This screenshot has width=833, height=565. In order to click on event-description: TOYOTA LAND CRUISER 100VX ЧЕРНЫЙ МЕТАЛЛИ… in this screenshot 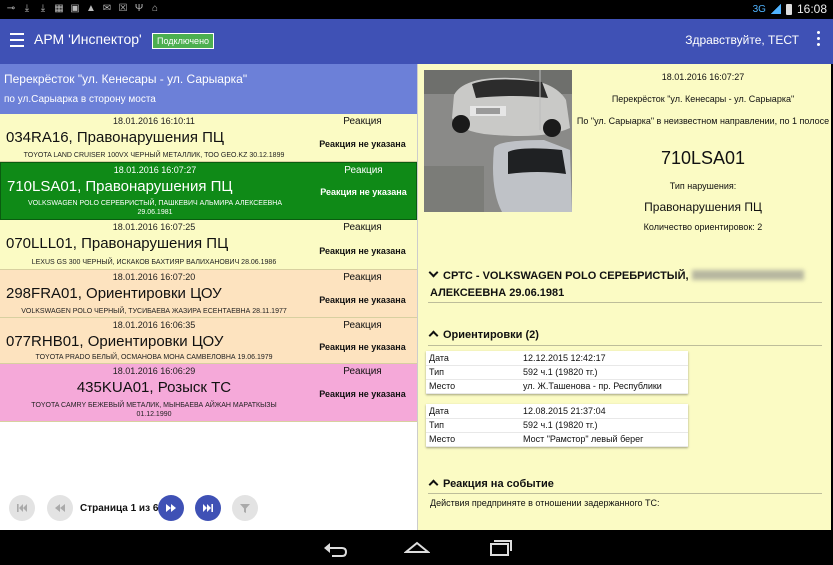, I will do `click(154, 155)`.